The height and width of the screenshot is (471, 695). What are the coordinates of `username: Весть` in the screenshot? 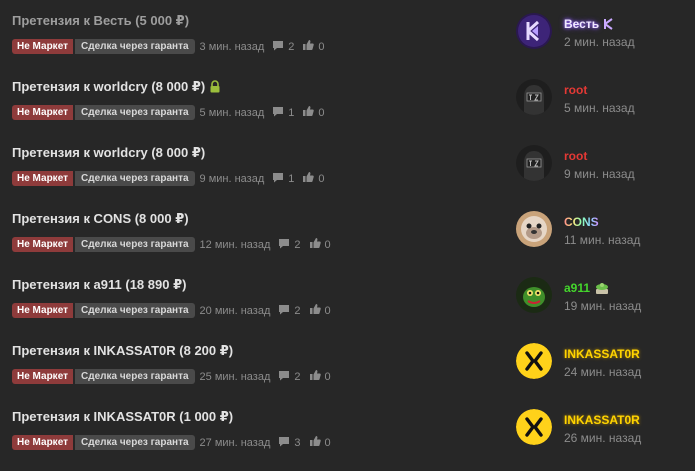 It's located at (589, 25).